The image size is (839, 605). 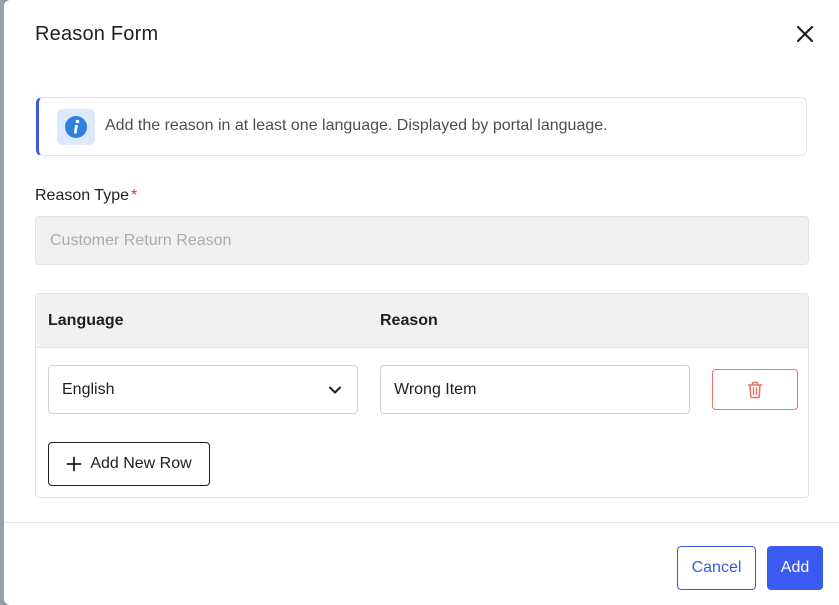 I want to click on add-new-row-button: Add New Row, so click(x=129, y=464).